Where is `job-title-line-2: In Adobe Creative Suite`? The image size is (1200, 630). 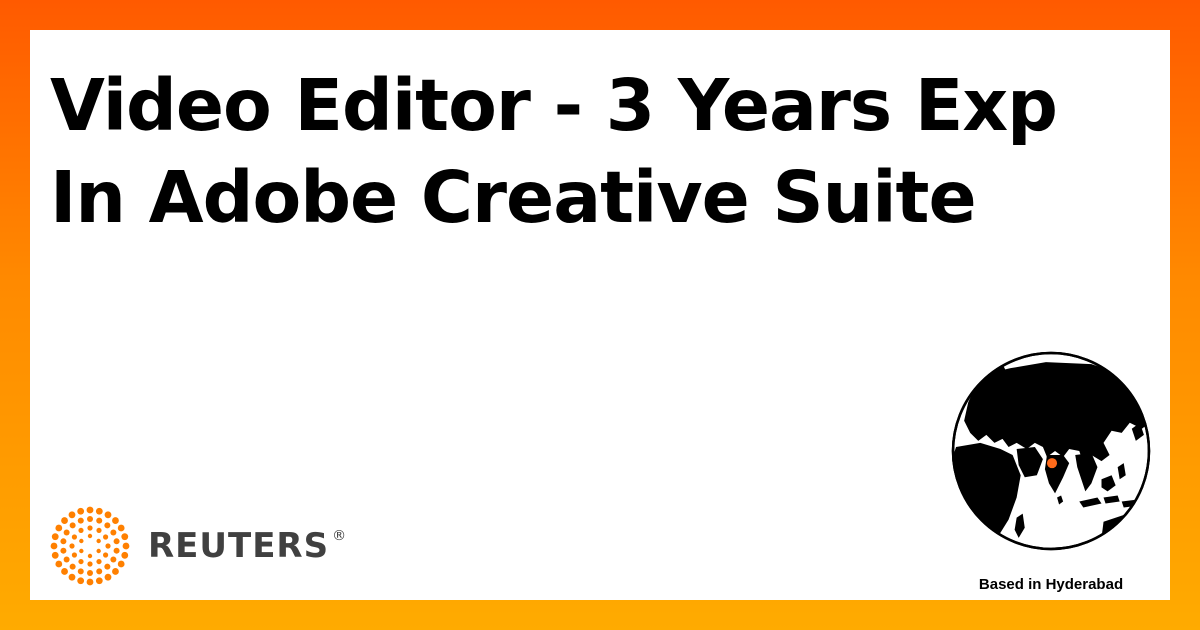 job-title-line-2: In Adobe Creative Suite is located at coordinates (513, 197).